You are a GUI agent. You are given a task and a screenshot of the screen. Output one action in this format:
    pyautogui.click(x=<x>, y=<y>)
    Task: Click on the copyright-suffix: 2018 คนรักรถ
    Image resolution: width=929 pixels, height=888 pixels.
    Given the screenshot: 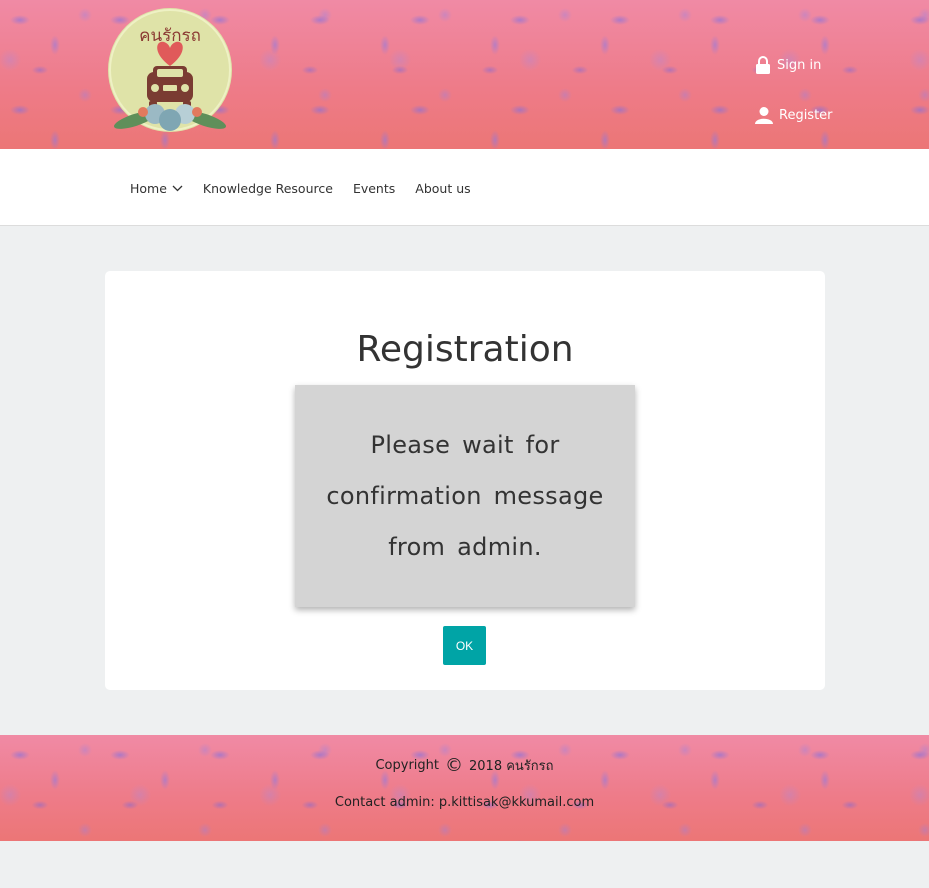 What is the action you would take?
    pyautogui.click(x=511, y=766)
    